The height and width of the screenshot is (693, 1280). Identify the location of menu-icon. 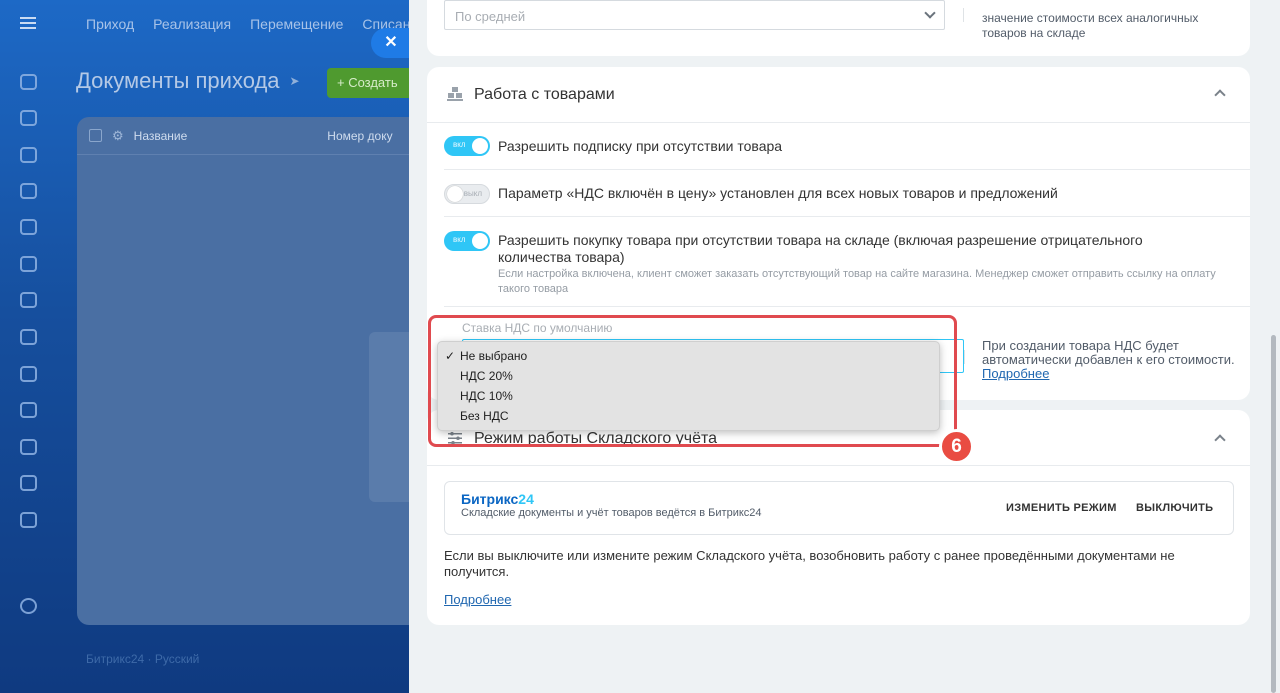
(28, 23).